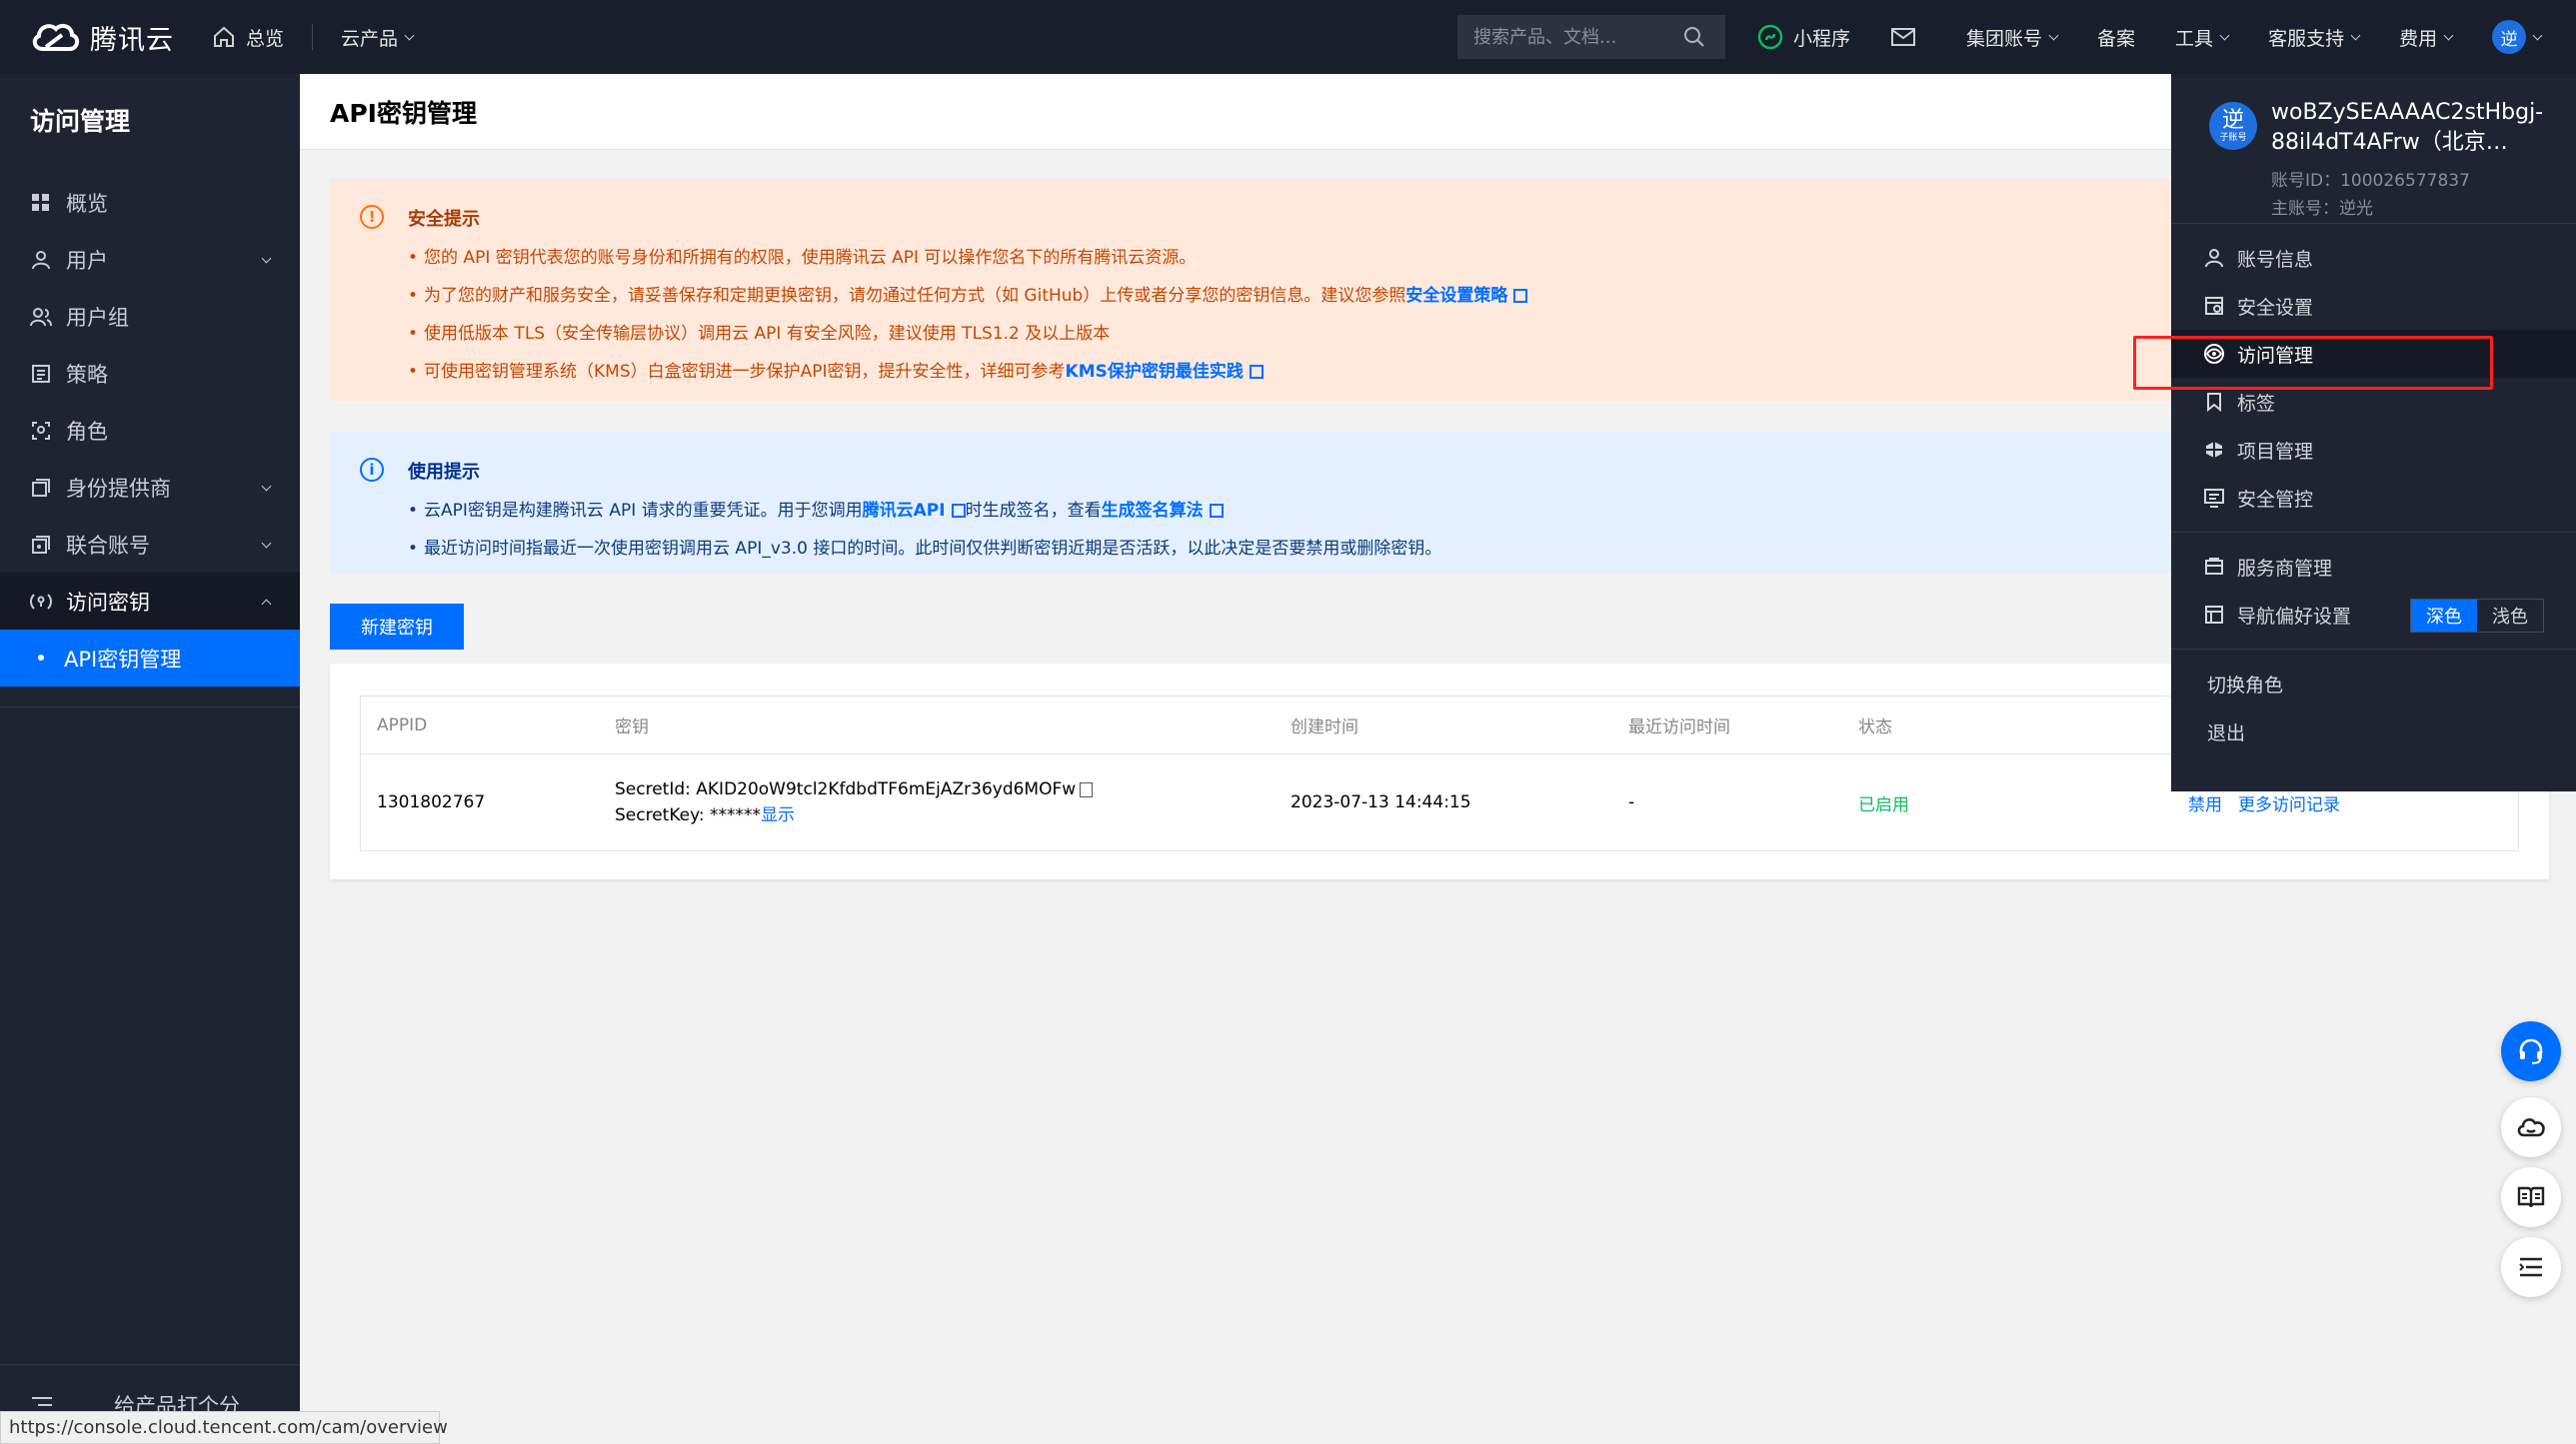 The width and height of the screenshot is (2576, 1444). Describe the element at coordinates (1883, 804) in the screenshot. I see `status-badge: 已启用` at that location.